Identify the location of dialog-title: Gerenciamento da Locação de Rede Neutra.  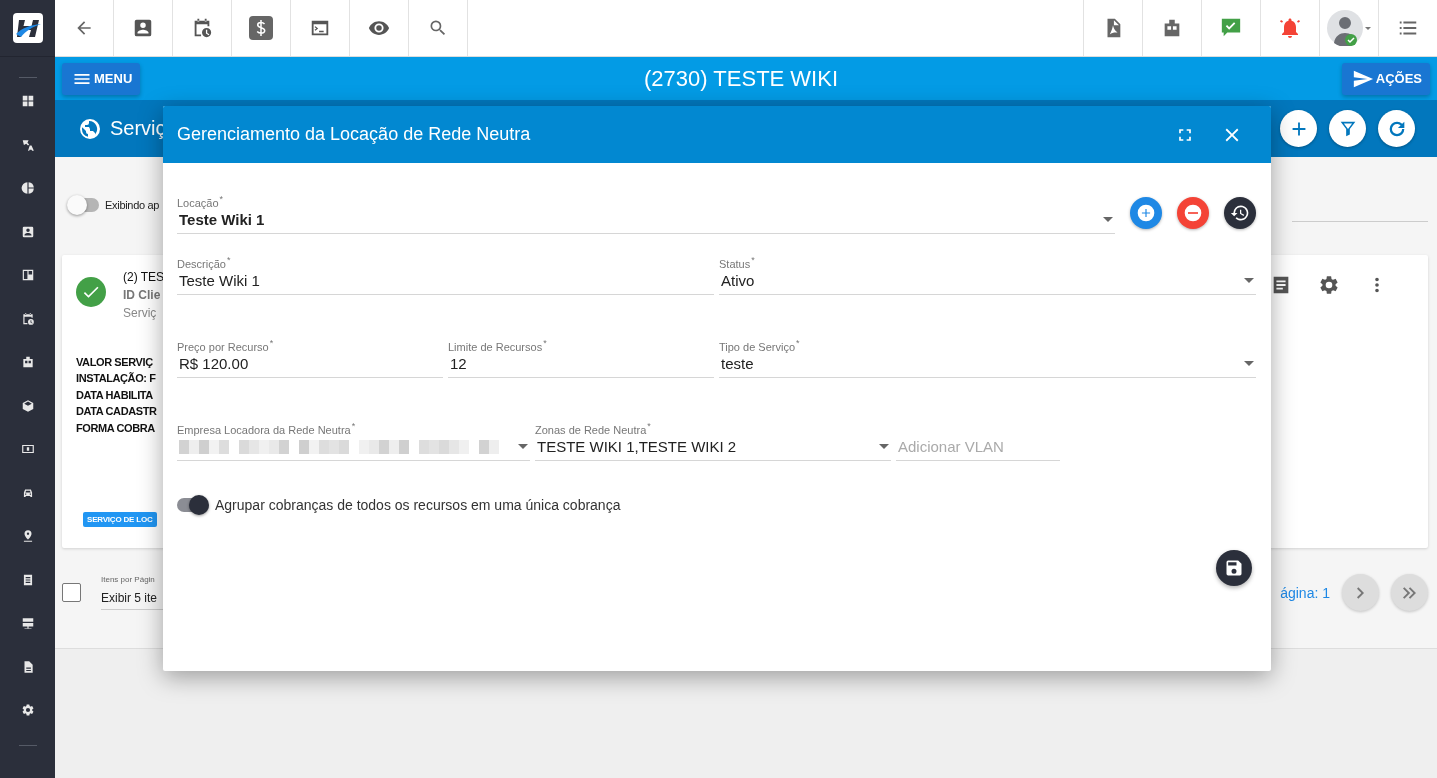
(354, 134).